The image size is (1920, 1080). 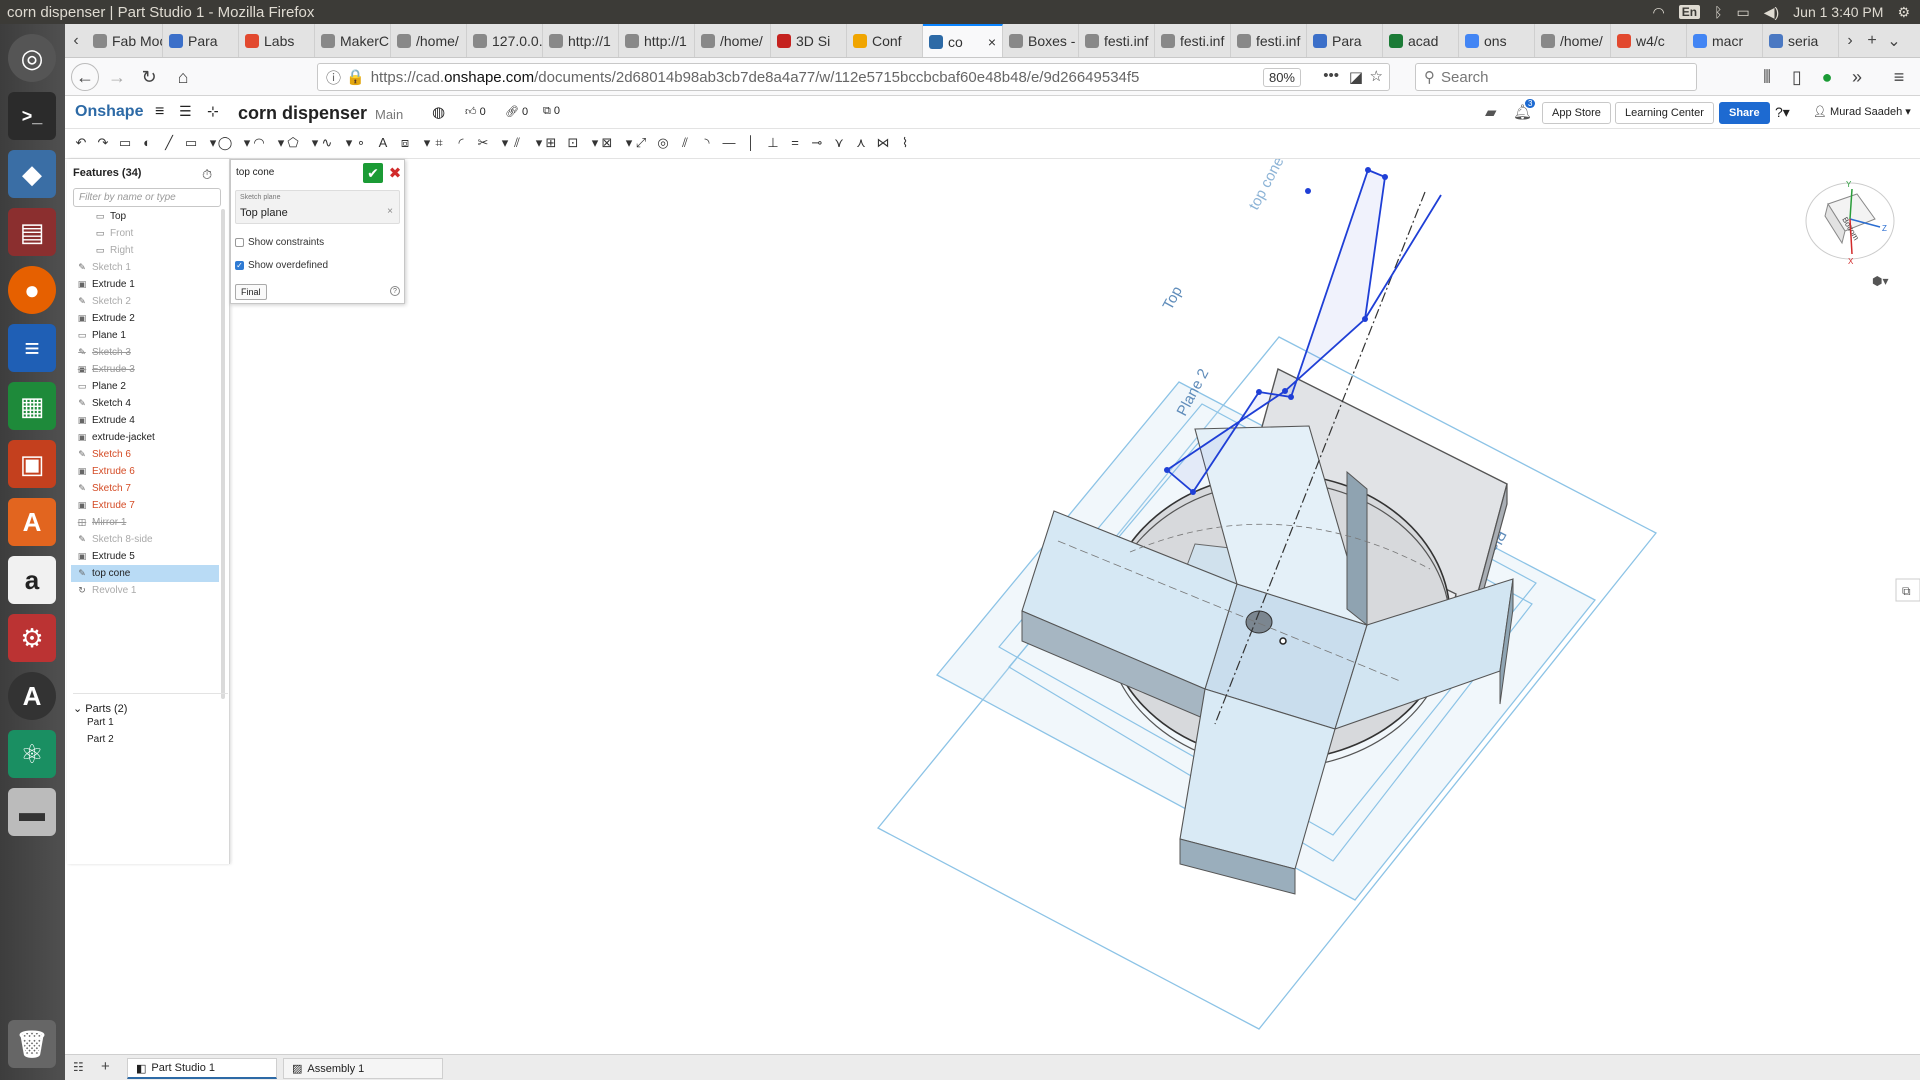 I want to click on browser-tab: macr, so click(x=1725, y=40).